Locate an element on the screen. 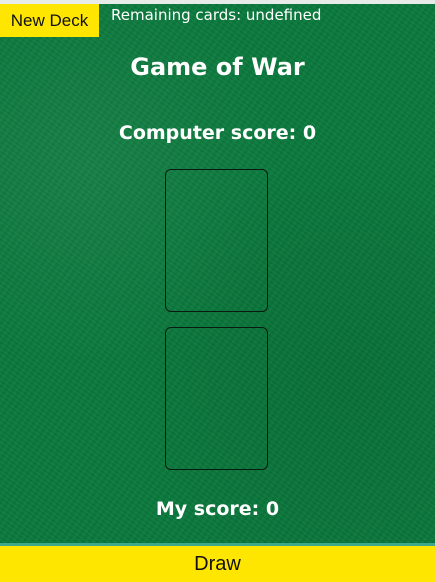 The width and height of the screenshot is (435, 582). computer-score: Computer score: 0 is located at coordinates (217, 133).